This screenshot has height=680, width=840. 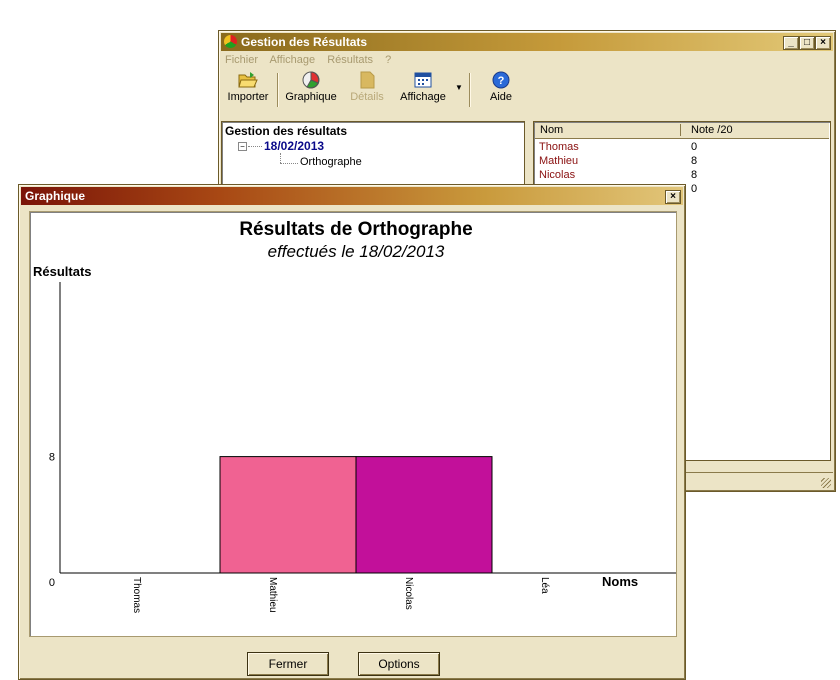 What do you see at coordinates (304, 42) in the screenshot?
I see `main-window-title: Gestion des Résultats` at bounding box center [304, 42].